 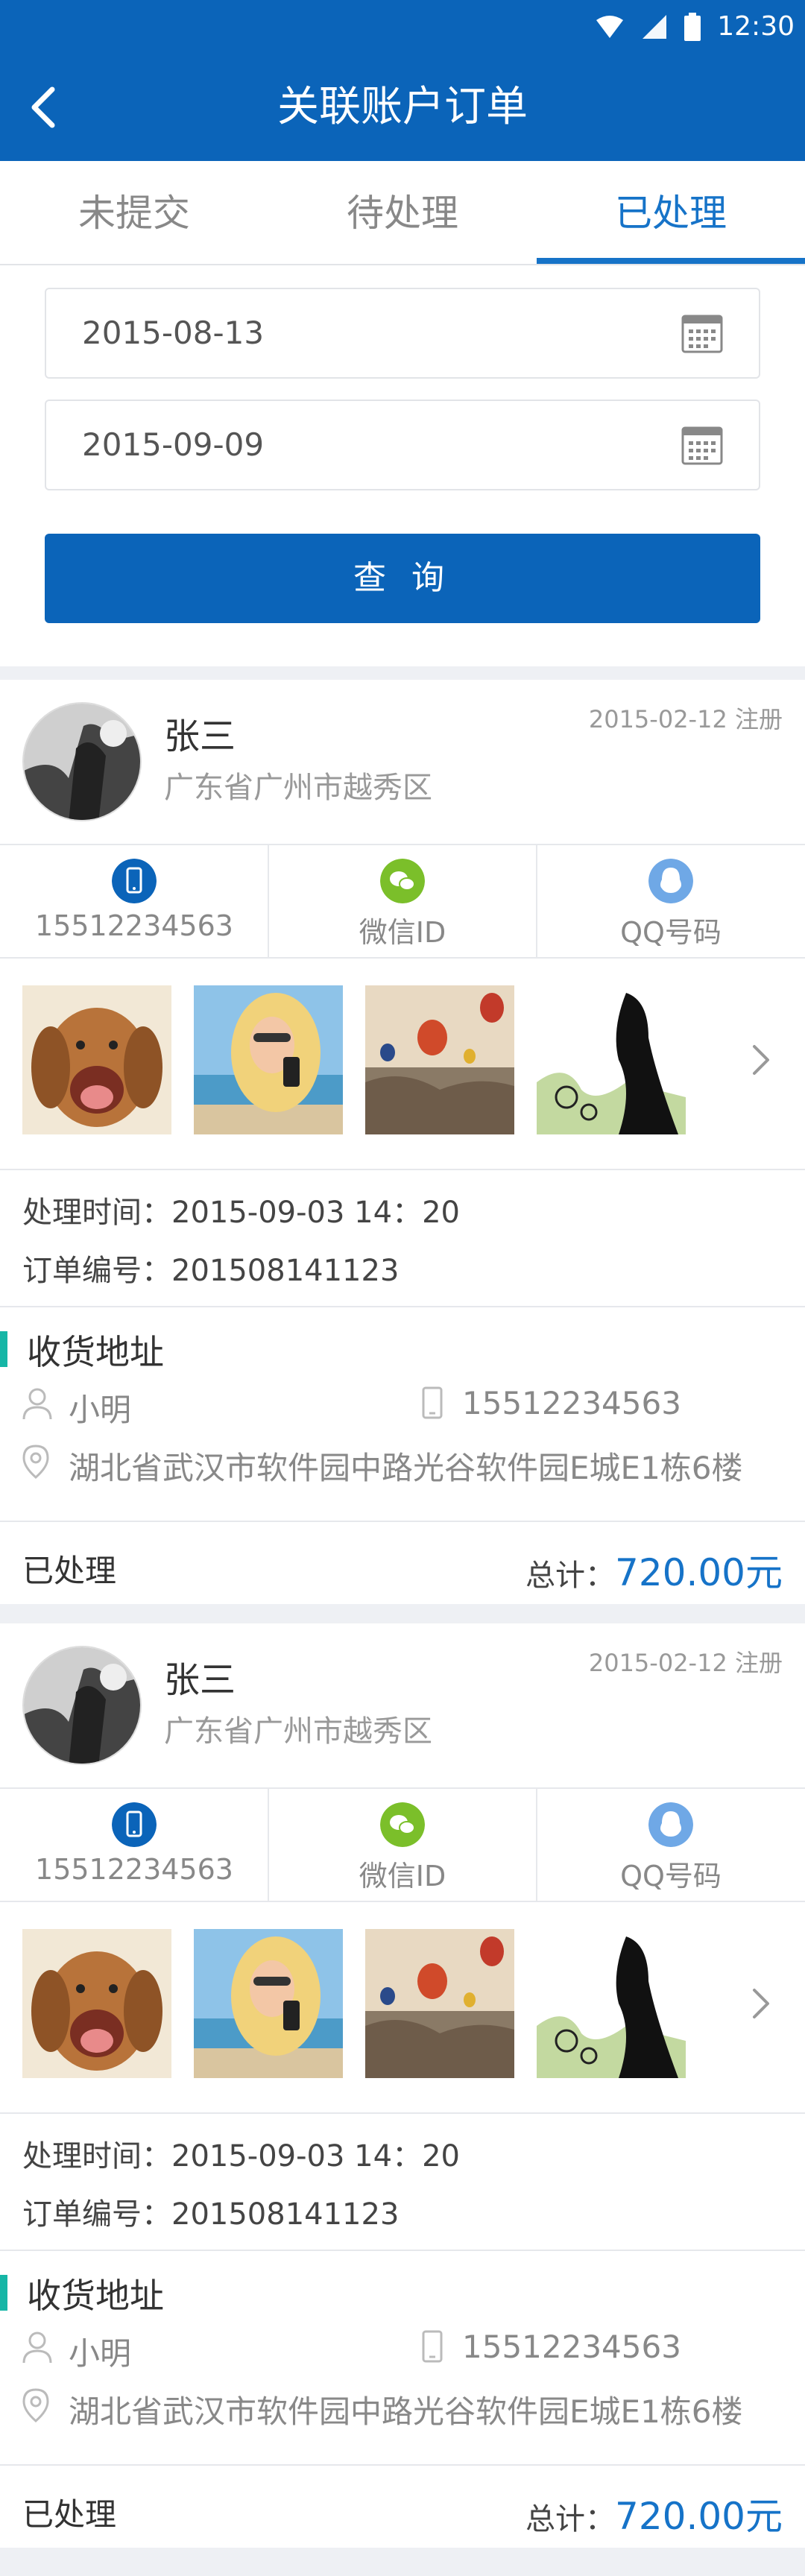 I want to click on status-time: 12:30, so click(x=756, y=26).